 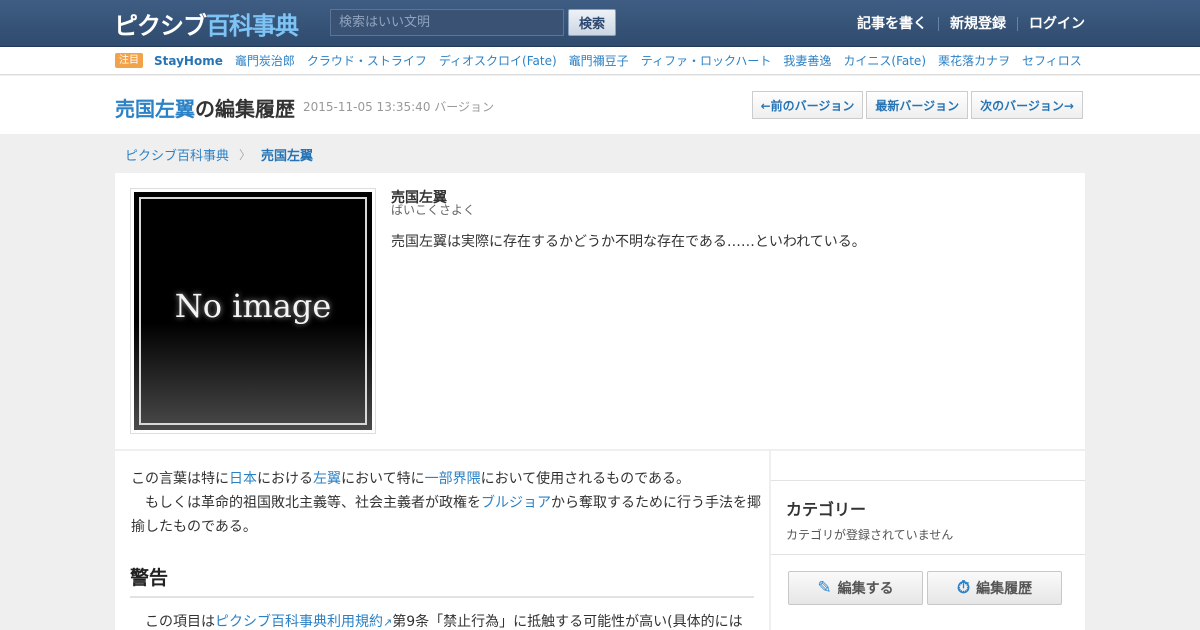 I want to click on edit-history-button: ⏱ 編集履歴, so click(x=994, y=588).